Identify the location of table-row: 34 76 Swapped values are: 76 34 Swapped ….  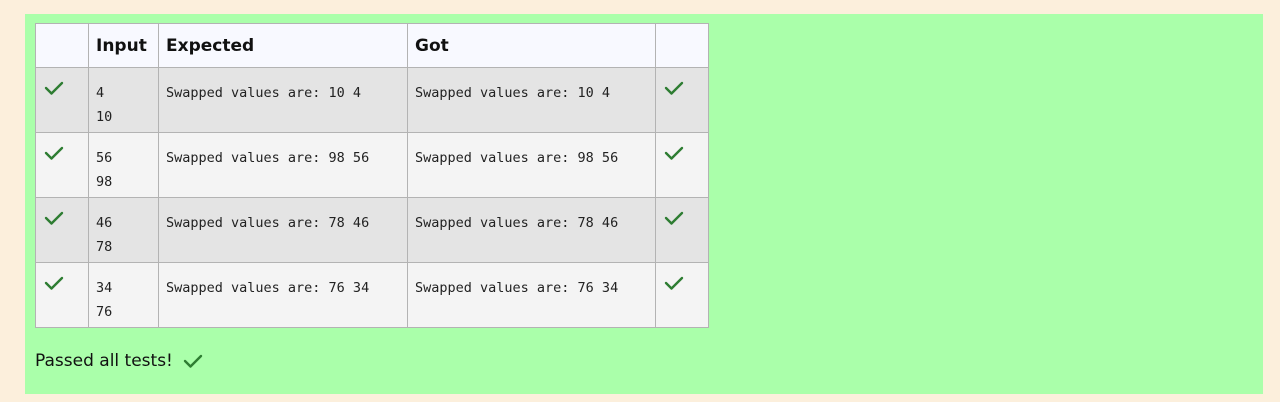
(372, 295).